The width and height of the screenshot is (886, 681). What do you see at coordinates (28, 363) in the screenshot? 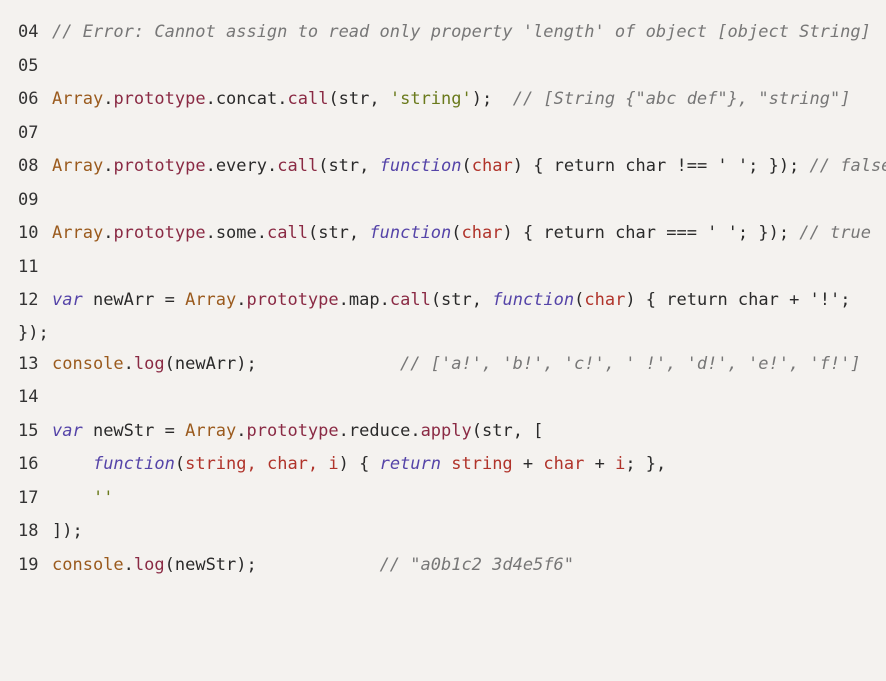
I see `line-number: 13` at bounding box center [28, 363].